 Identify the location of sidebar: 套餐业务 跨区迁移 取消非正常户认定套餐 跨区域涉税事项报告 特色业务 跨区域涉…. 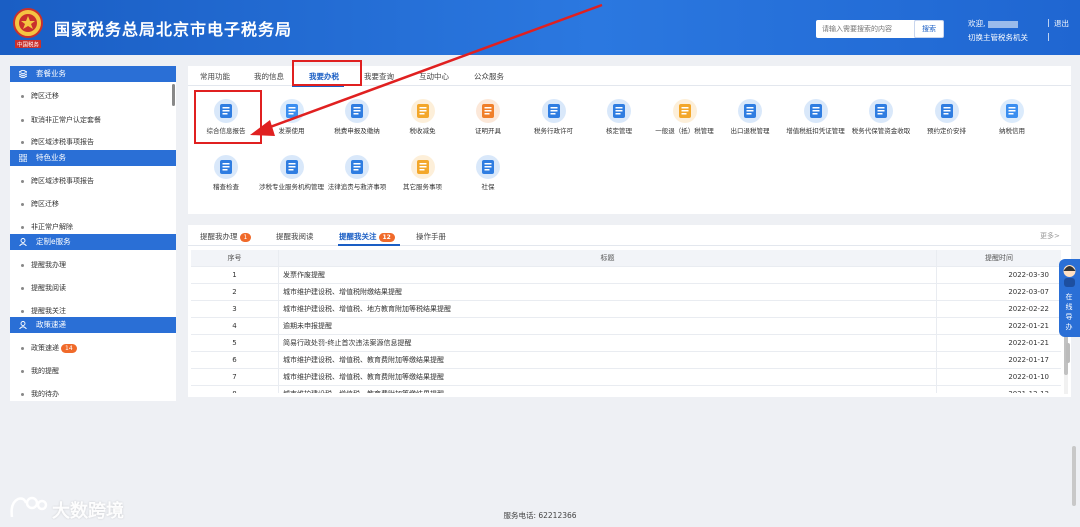
(93, 233).